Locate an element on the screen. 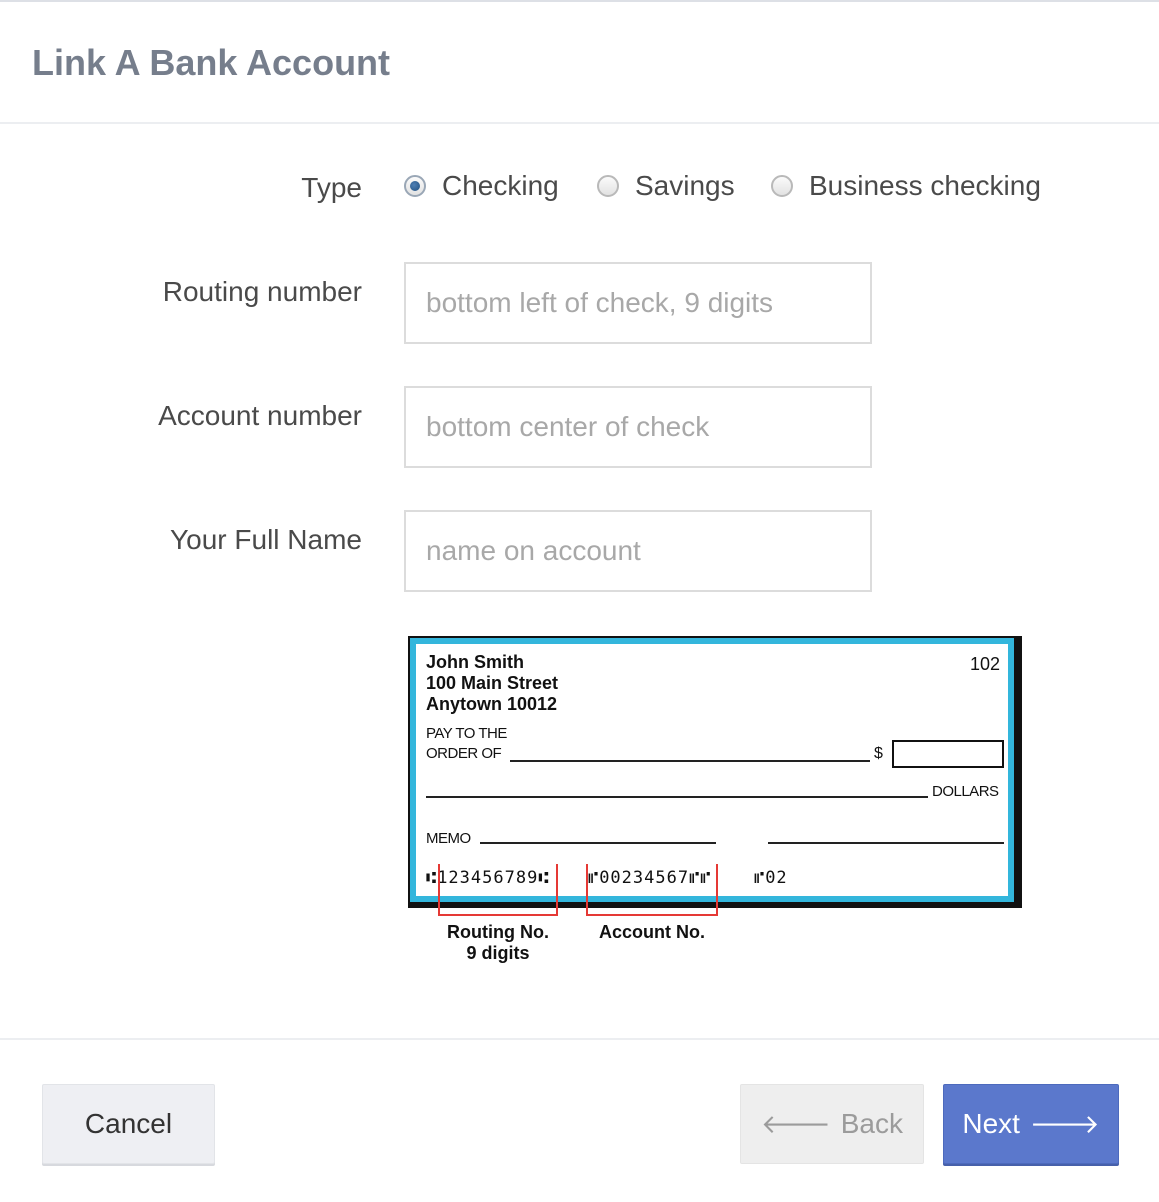 The width and height of the screenshot is (1159, 1202). radio-checking: Checking is located at coordinates (481, 186).